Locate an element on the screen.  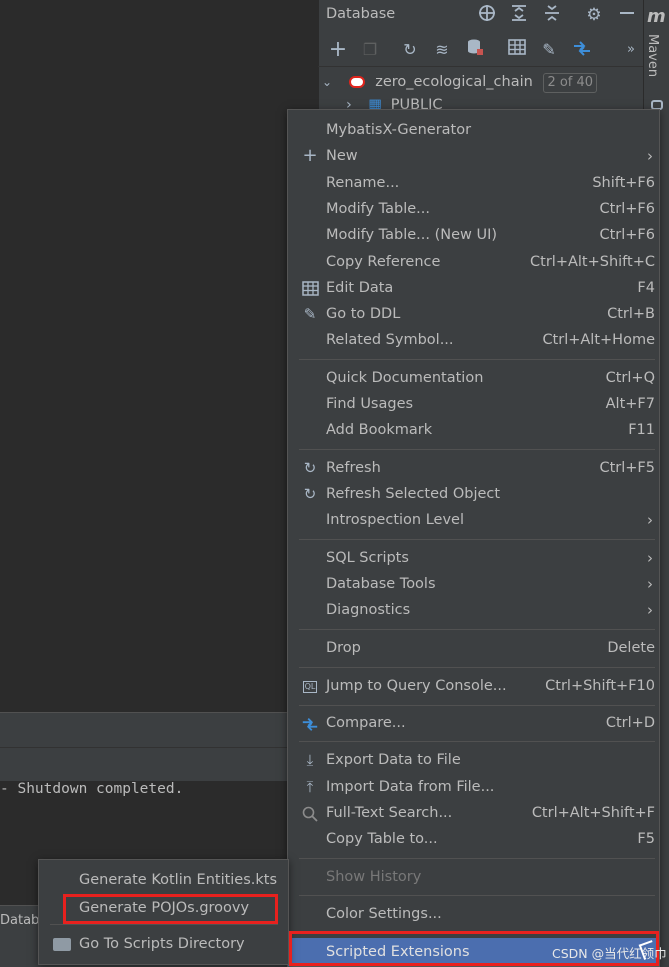
menu-item-refresh: ↻ Refresh Ctrl+F5 is located at coordinates (473, 468).